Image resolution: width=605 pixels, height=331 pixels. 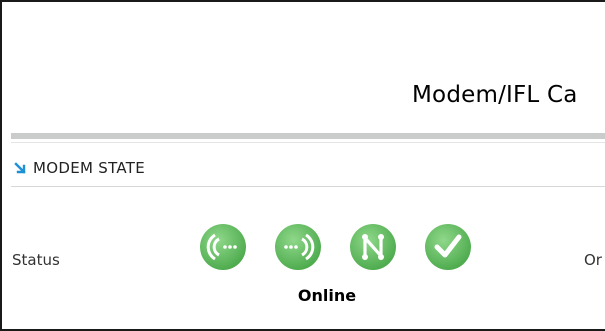 I want to click on status-right-value: Or, so click(x=593, y=260).